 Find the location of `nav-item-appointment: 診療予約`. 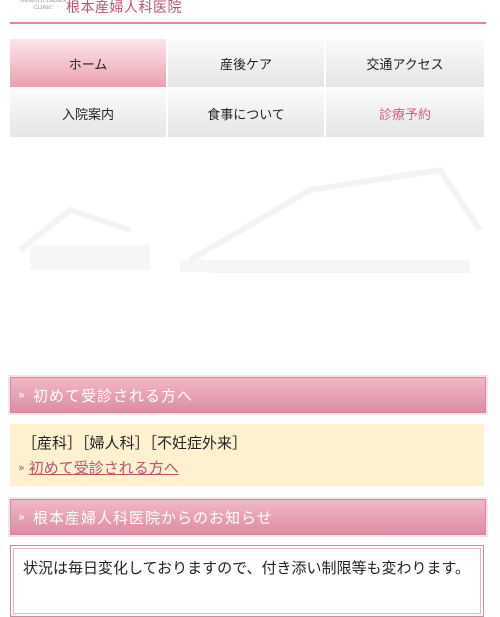

nav-item-appointment: 診療予約 is located at coordinates (405, 113).